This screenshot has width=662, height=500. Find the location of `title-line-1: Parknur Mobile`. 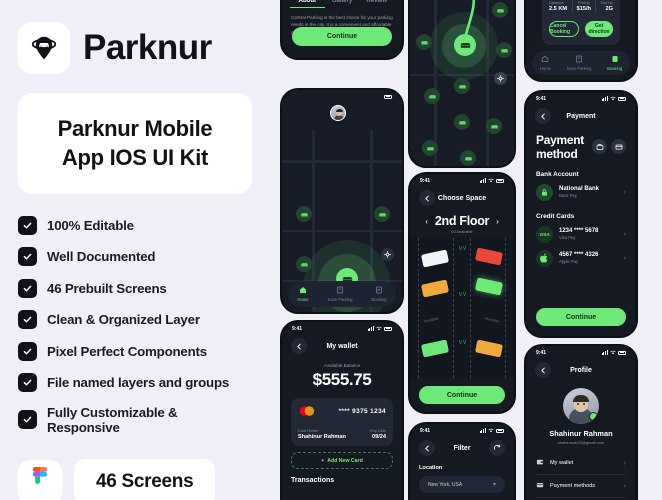

title-line-1: Parknur Mobile is located at coordinates (135, 128).